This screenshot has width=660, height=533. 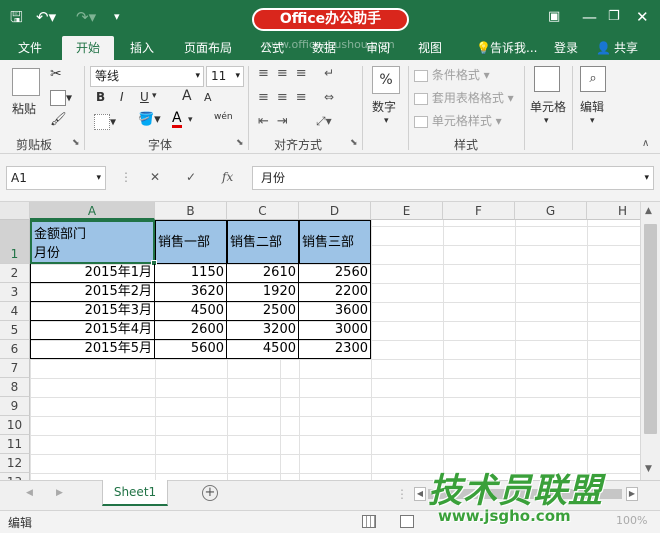 What do you see at coordinates (210, 493) in the screenshot?
I see `add-sheet-icon: +` at bounding box center [210, 493].